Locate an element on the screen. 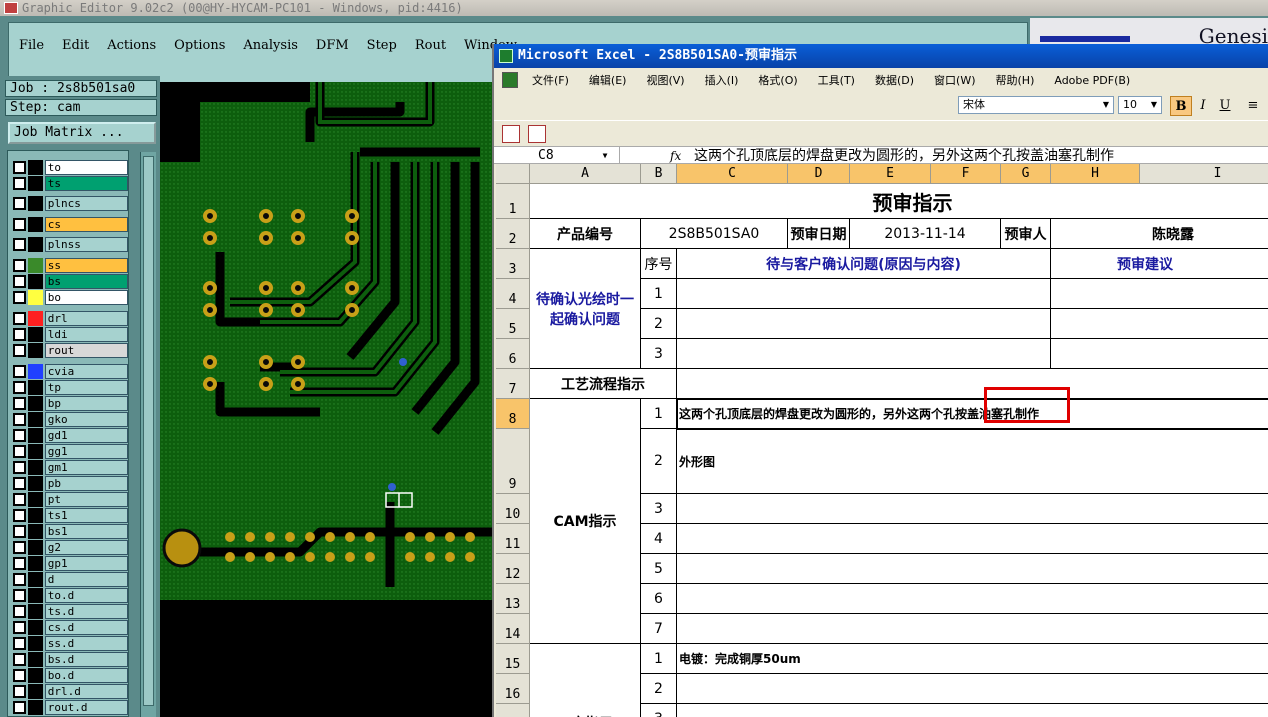  cam-seq-cell: 2 is located at coordinates (659, 461).